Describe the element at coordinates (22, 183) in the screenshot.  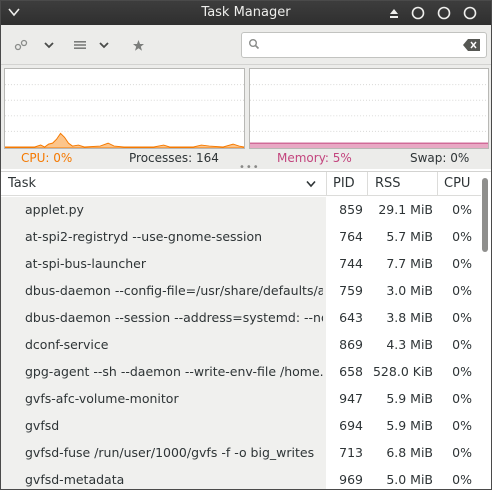
I see `column-header-task: Task` at that location.